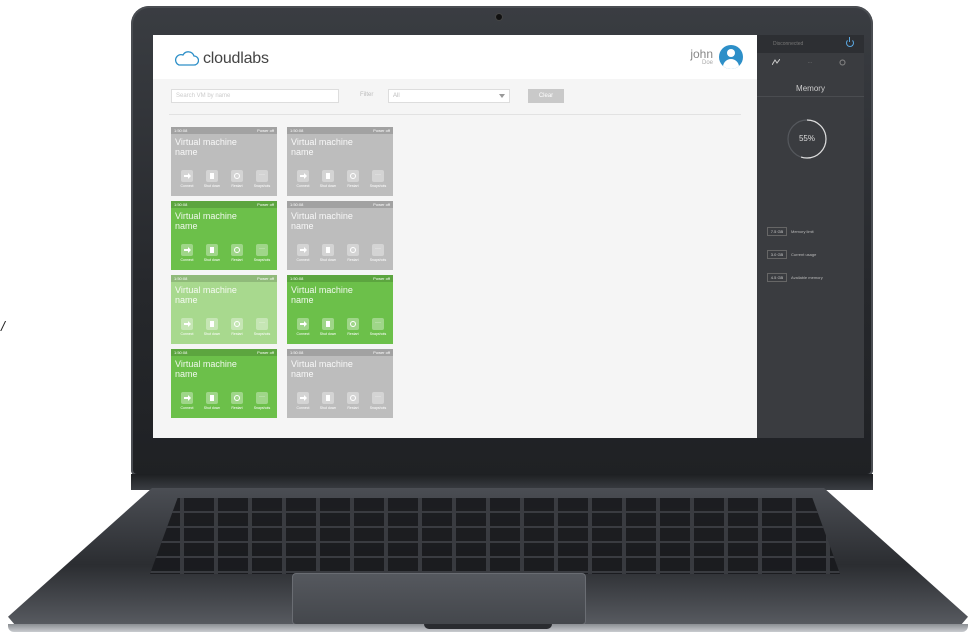 This screenshot has width=976, height=637. What do you see at coordinates (221, 59) in the screenshot?
I see `logo: cloudlabs` at bounding box center [221, 59].